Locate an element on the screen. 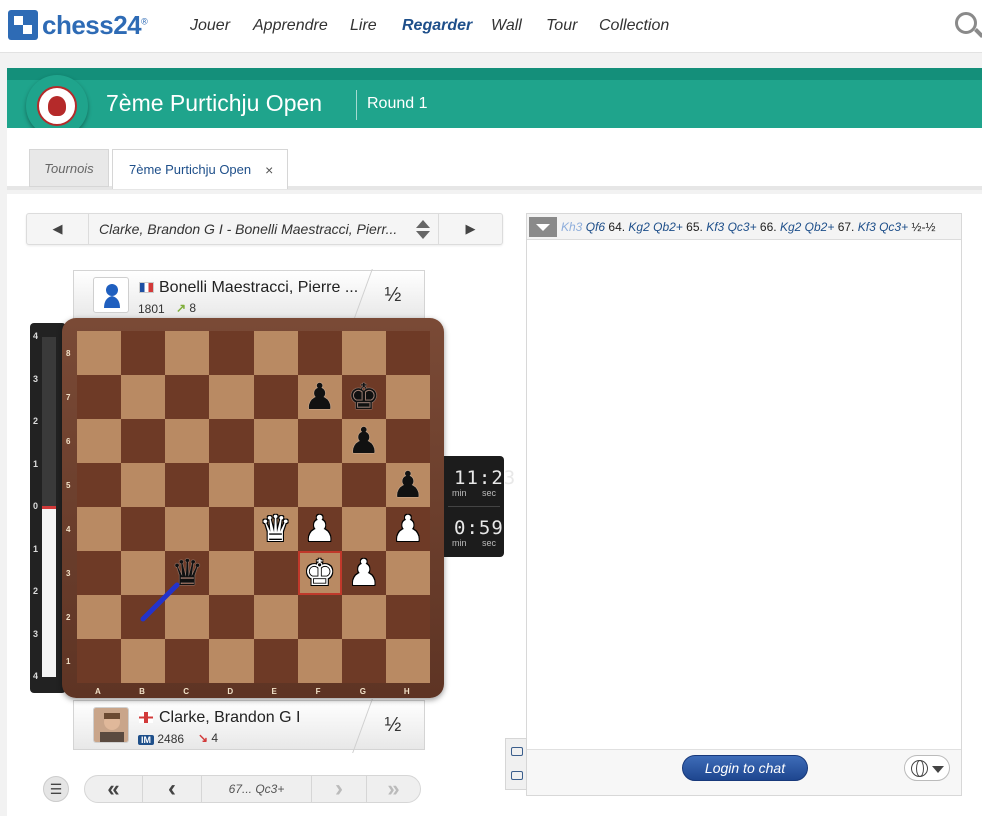 The width and height of the screenshot is (982, 816). tab-event: 7ème Purtichju Open × is located at coordinates (200, 169).